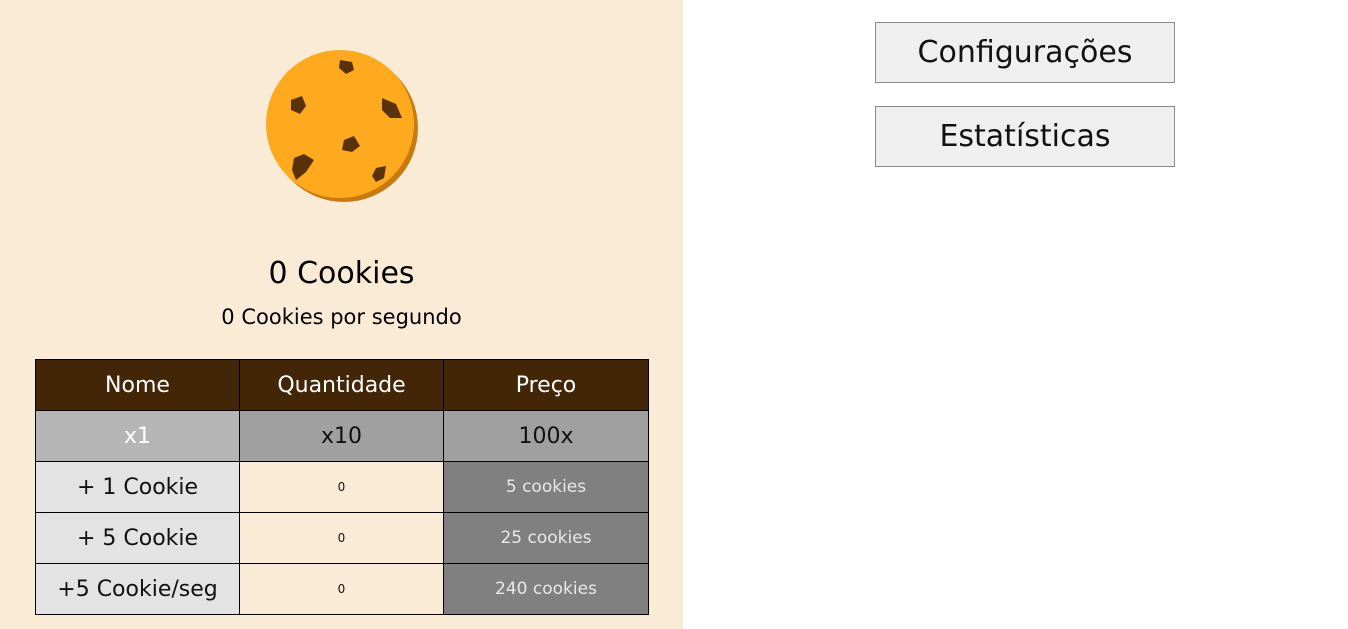 This screenshot has width=1348, height=629. I want to click on multiplier-row: x1 x10 100x, so click(342, 436).